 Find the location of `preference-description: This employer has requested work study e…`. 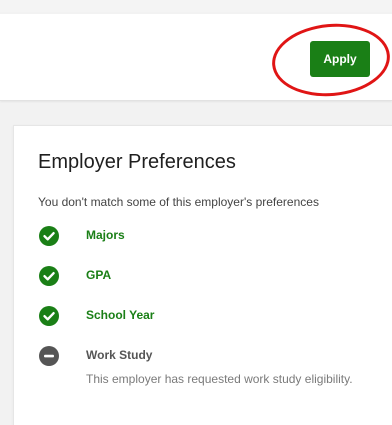

preference-description: This employer has requested work study e… is located at coordinates (219, 379).